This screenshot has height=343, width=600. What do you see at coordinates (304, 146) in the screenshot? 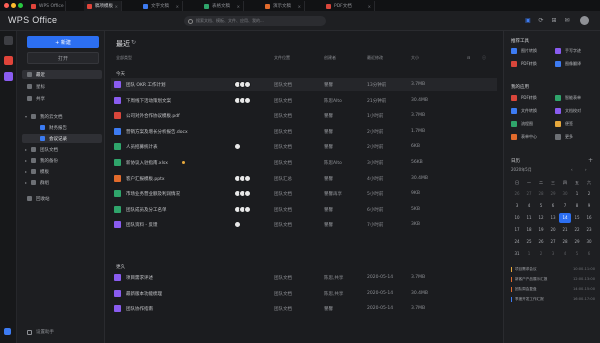
I see `file-row: 人员招募统计表 团队文档 瞿馨 2小时前 6KB` at bounding box center [304, 146].